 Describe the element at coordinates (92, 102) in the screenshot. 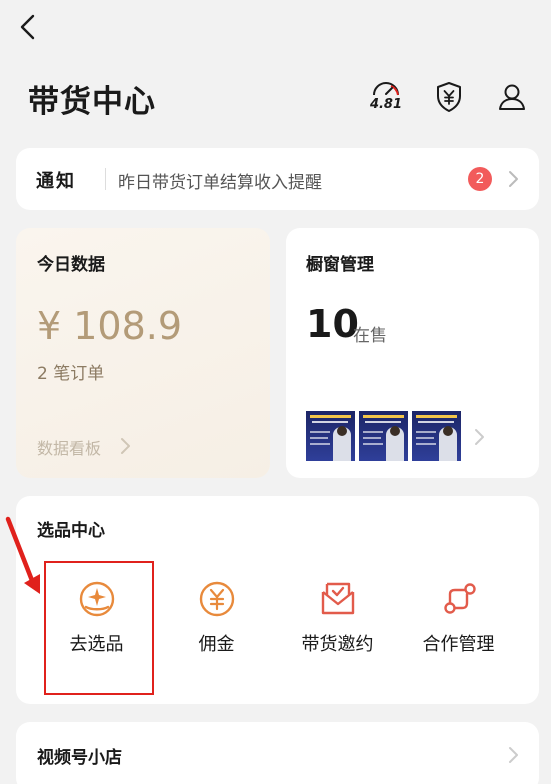

I see `page-title: 带货中心` at that location.